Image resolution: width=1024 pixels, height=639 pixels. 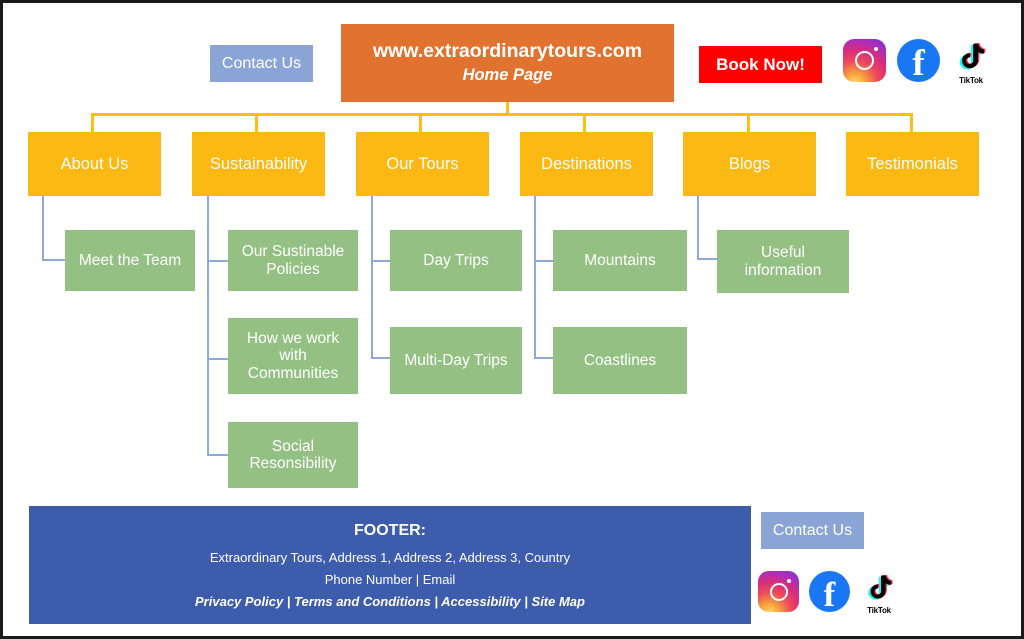 What do you see at coordinates (749, 164) in the screenshot?
I see `nav-node-blogs: Blogs` at bounding box center [749, 164].